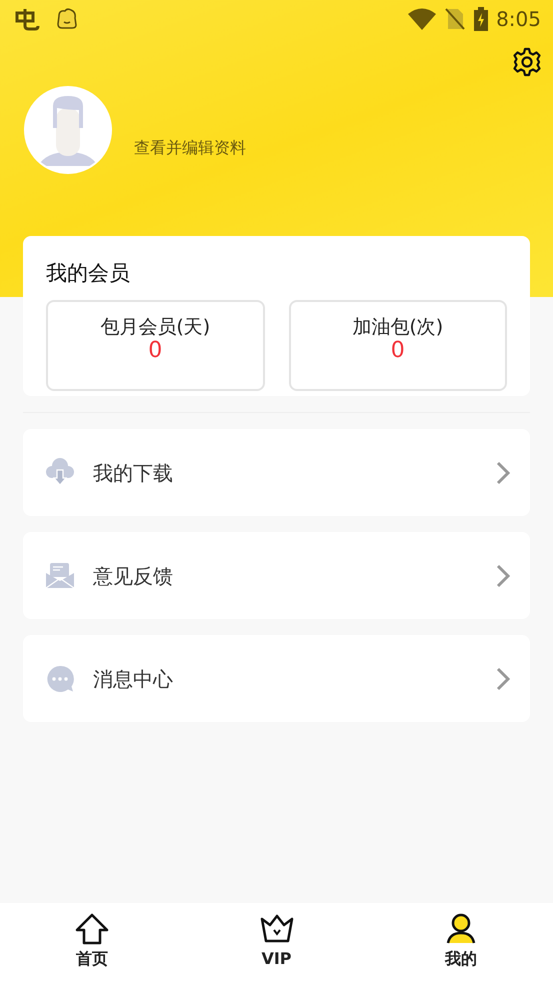 This screenshot has height=983, width=553. I want to click on menu-item: 消息中心, so click(276, 678).